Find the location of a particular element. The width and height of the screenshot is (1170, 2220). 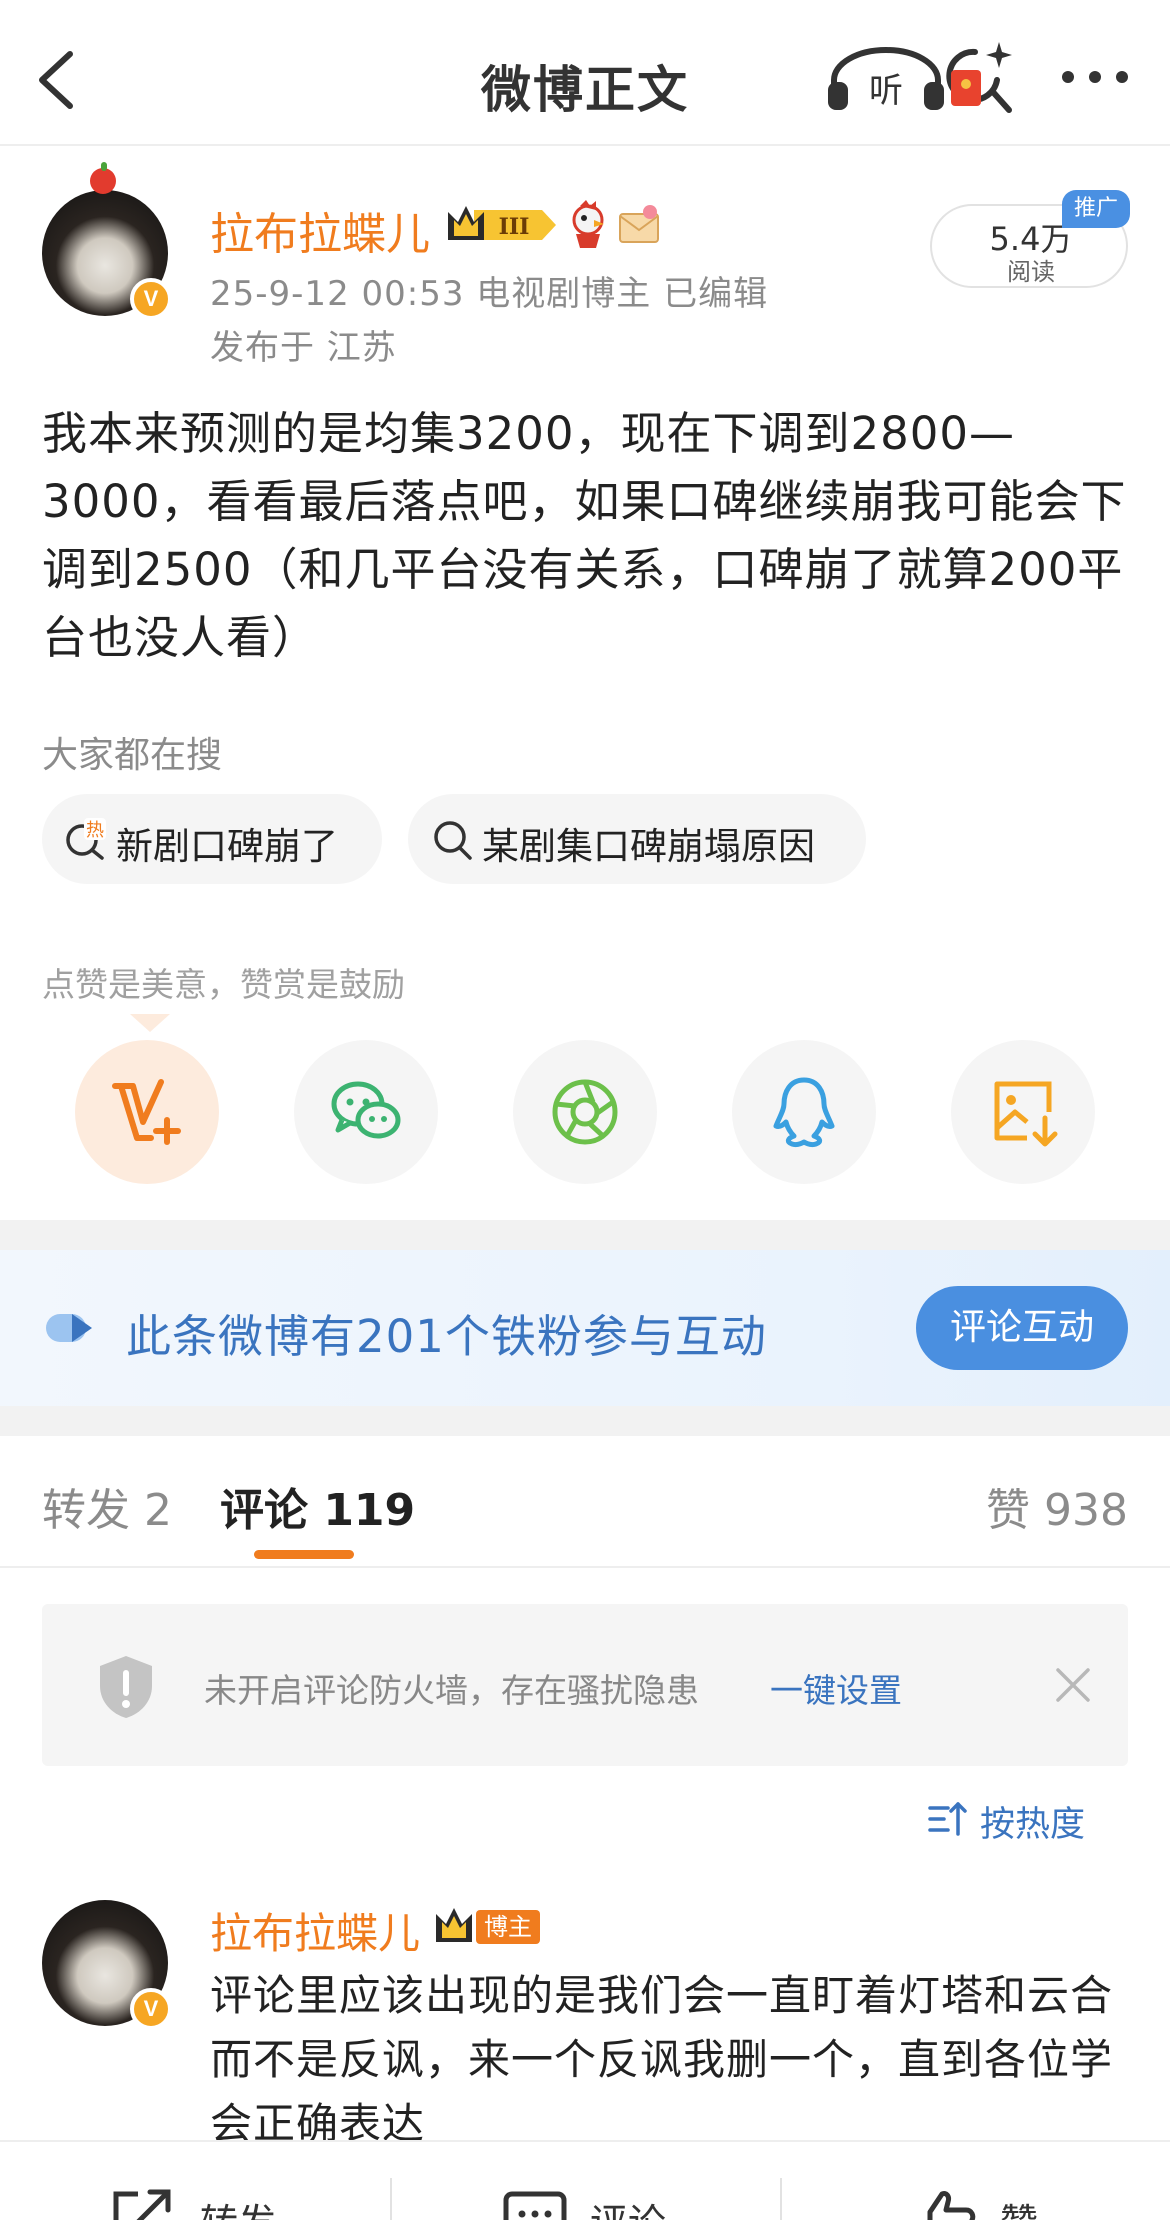

more-dots-icon is located at coordinates (1095, 77).